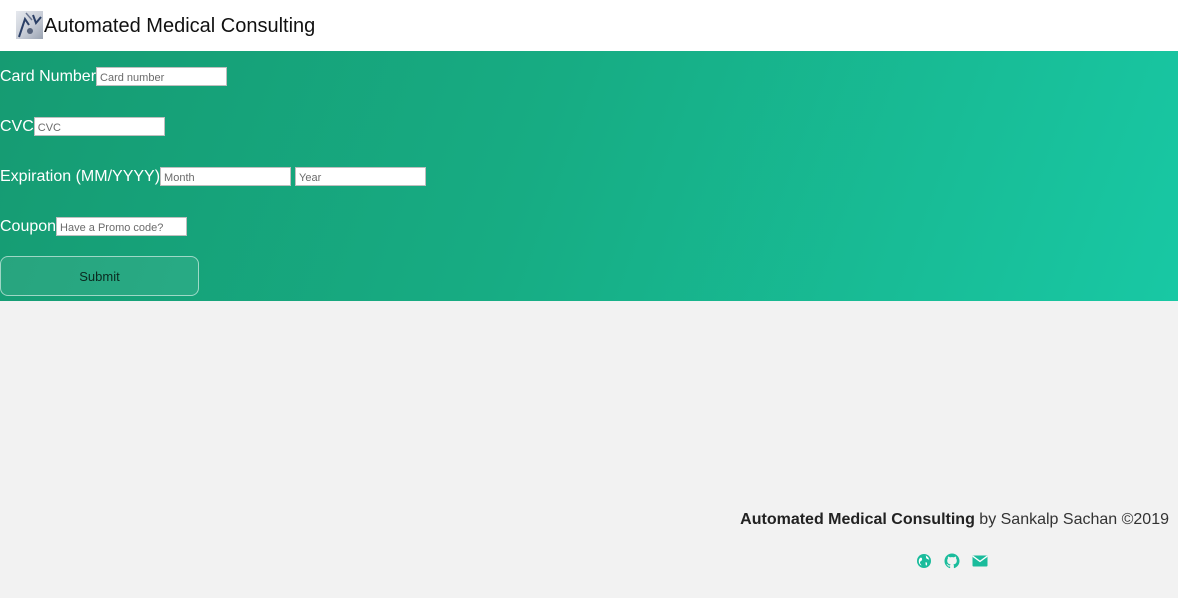  What do you see at coordinates (179, 26) in the screenshot?
I see `brand-title: Automated Medical Consulting` at bounding box center [179, 26].